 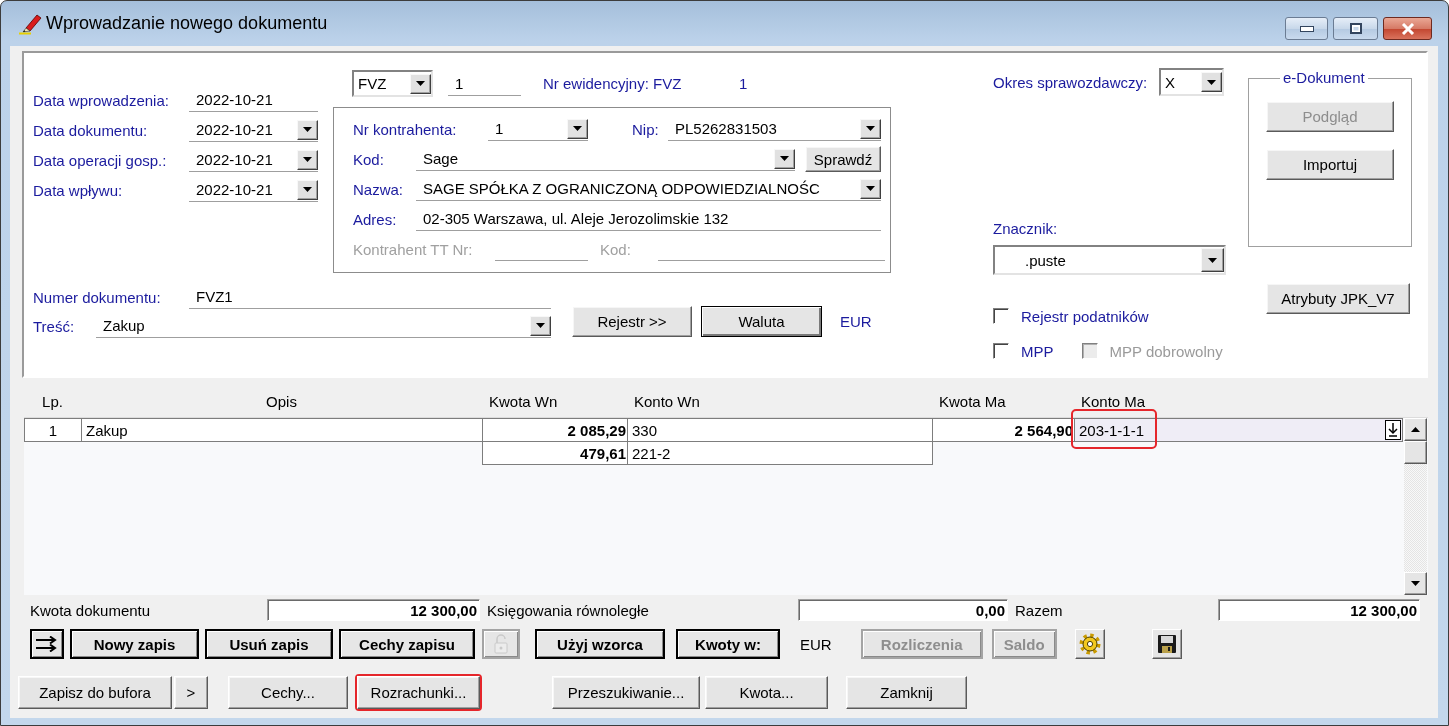 I want to click on double-arrow-icon, so click(x=47, y=644).